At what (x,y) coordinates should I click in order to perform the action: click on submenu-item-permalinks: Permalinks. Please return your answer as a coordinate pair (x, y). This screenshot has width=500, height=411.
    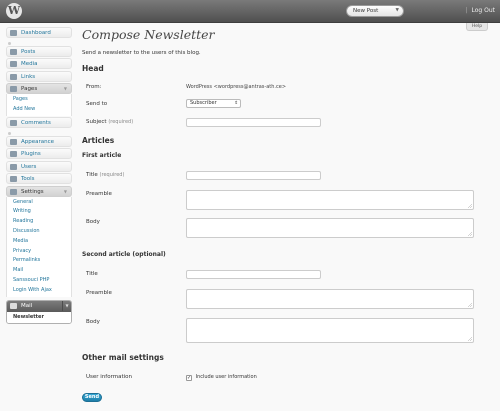
    Looking at the image, I should click on (39, 261).